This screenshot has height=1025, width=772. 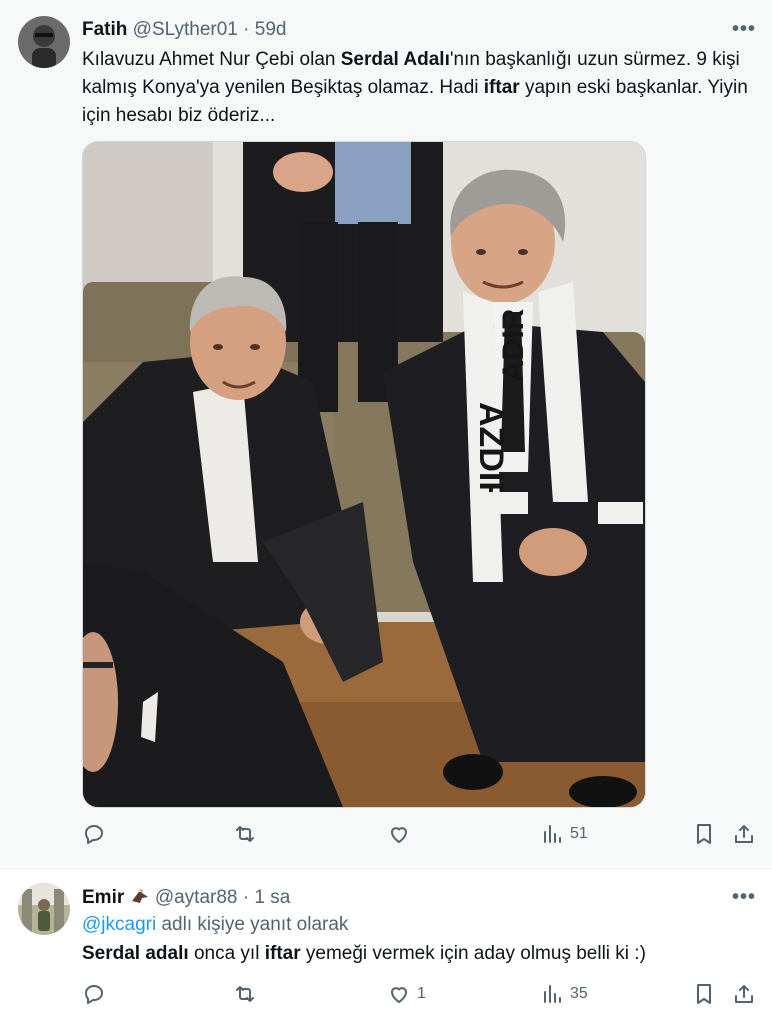 I want to click on avatar-fatih, so click(x=44, y=42).